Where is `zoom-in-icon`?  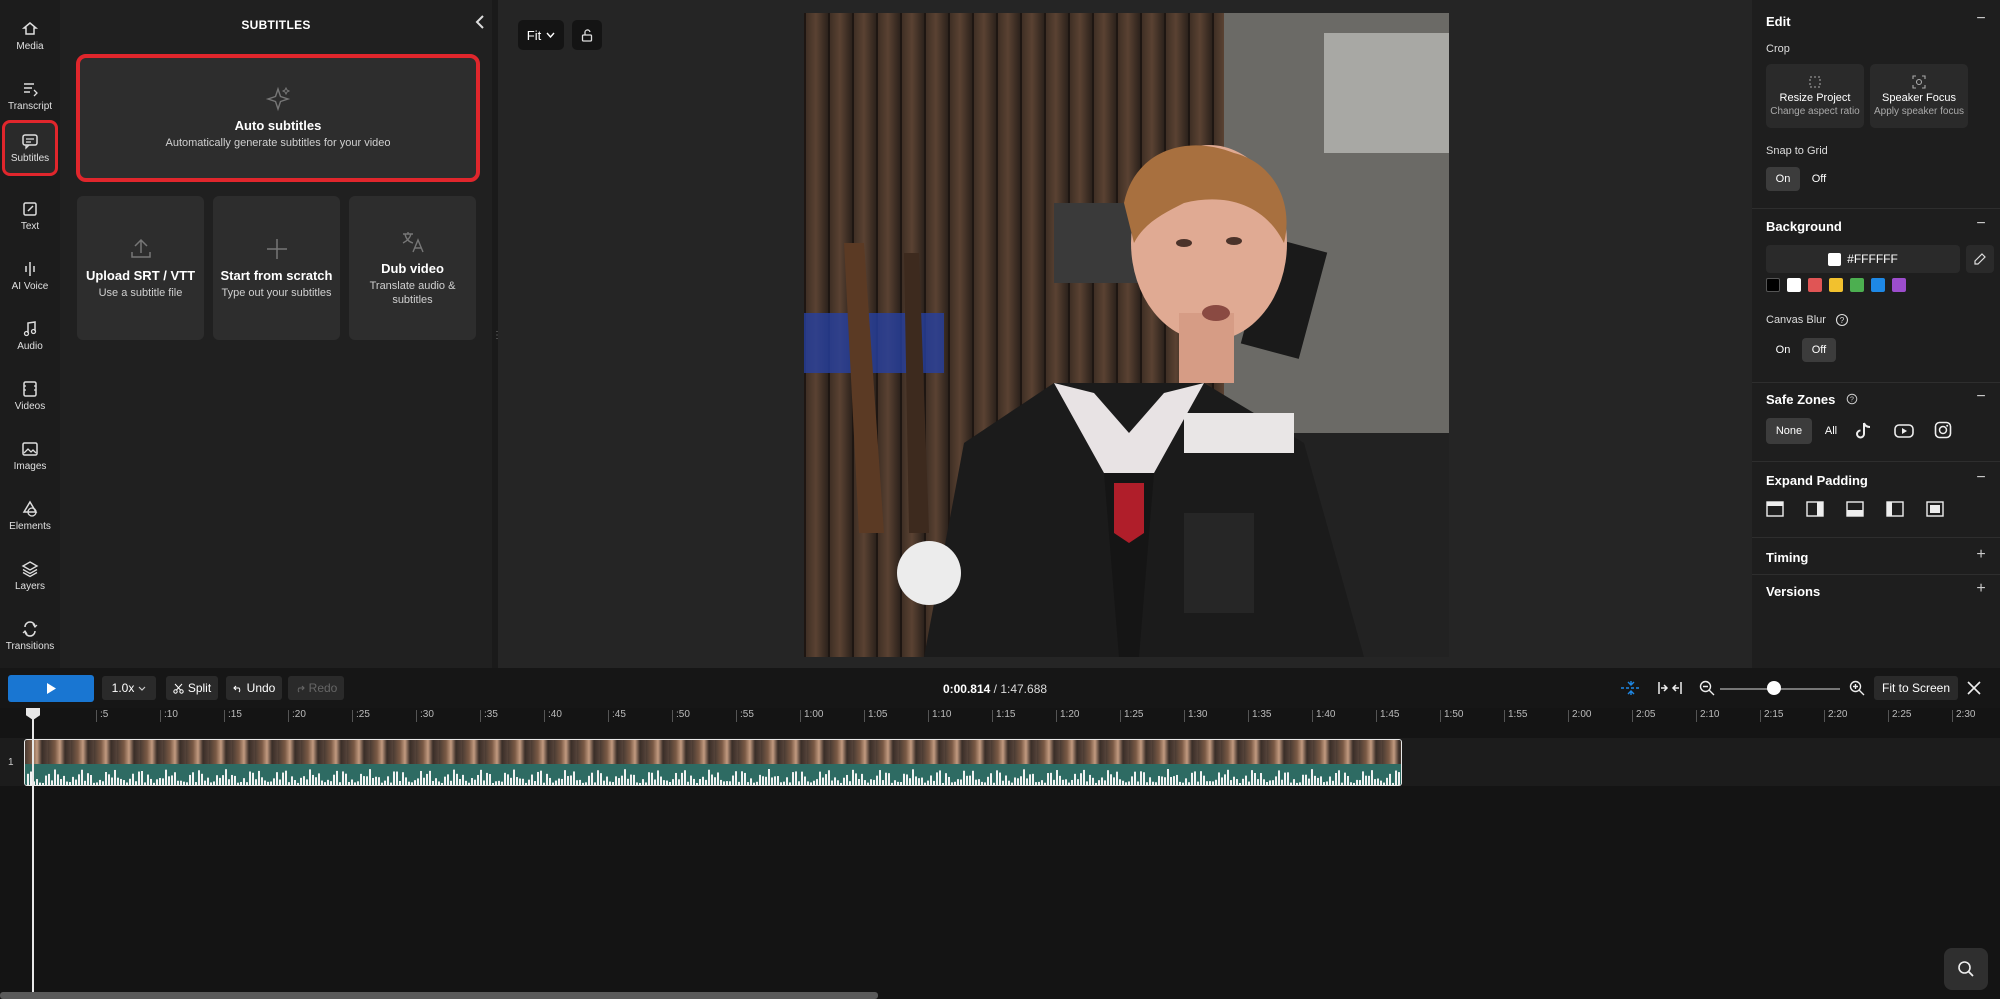 zoom-in-icon is located at coordinates (1857, 688).